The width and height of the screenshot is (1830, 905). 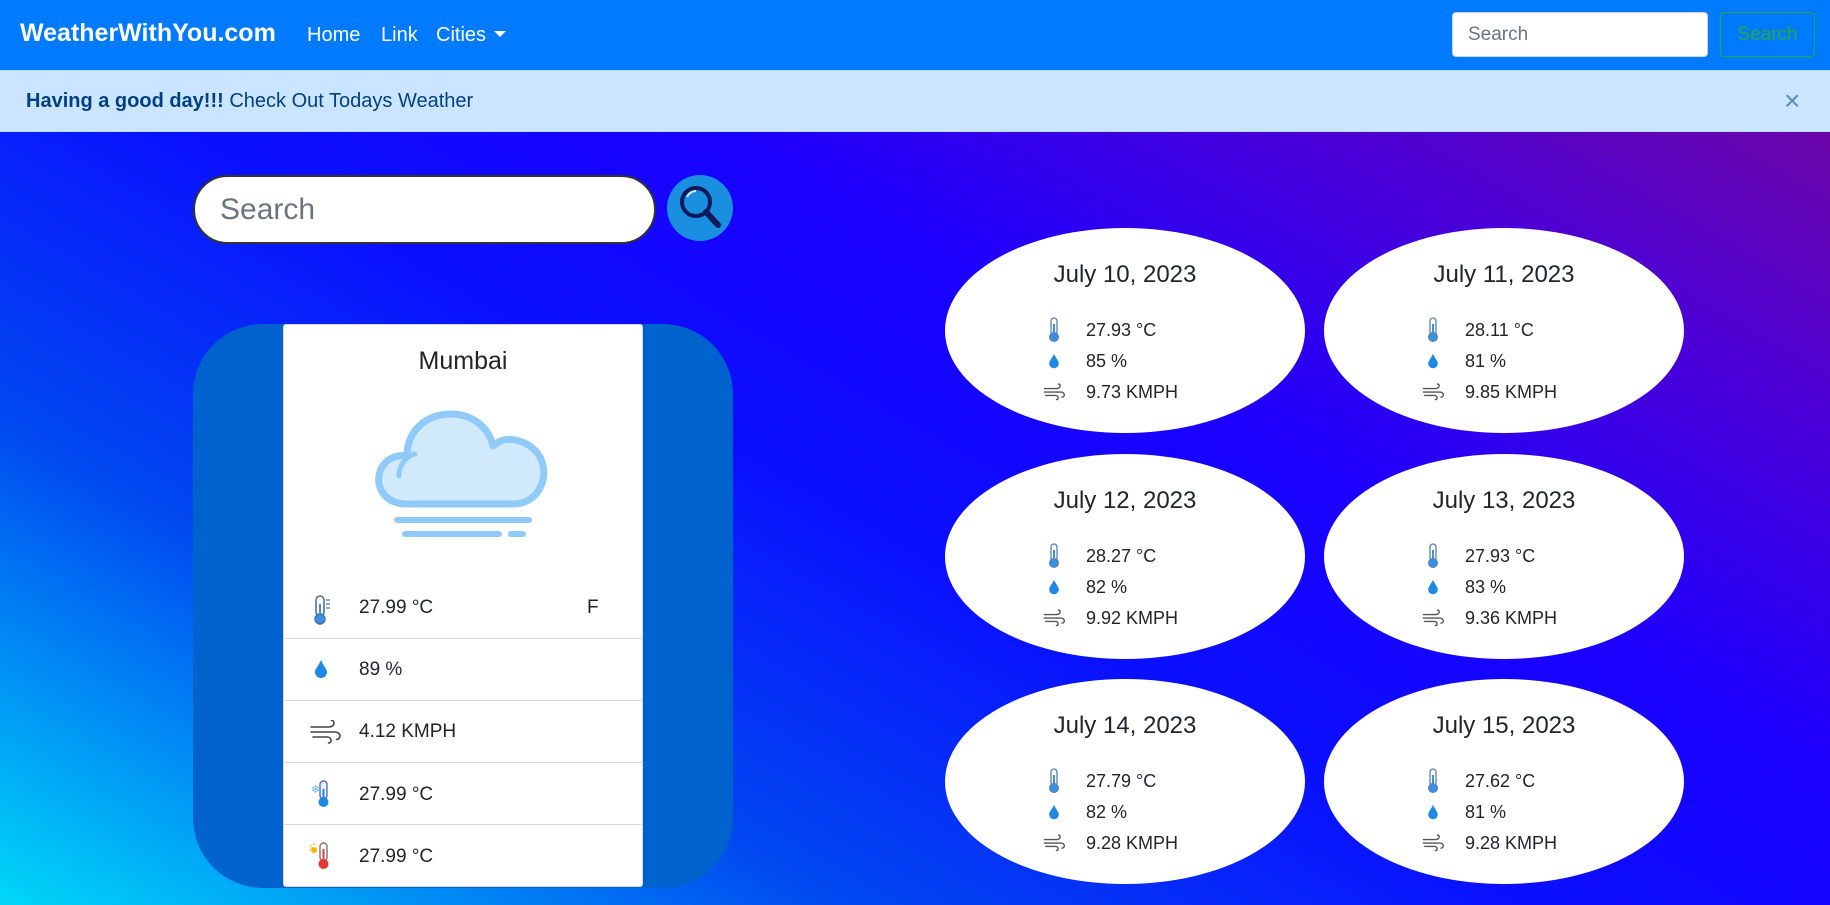 What do you see at coordinates (1121, 329) in the screenshot?
I see `forecast-temp: 27.93 °C` at bounding box center [1121, 329].